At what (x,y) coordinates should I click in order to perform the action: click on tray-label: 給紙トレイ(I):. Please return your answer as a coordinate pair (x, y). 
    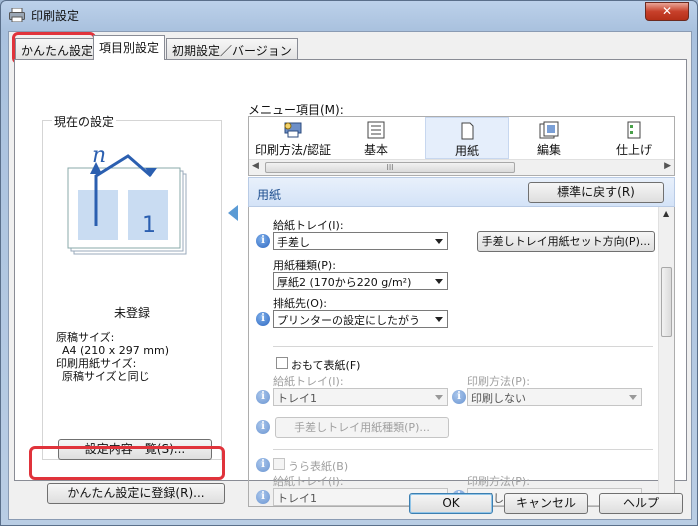
    Looking at the image, I should click on (308, 225).